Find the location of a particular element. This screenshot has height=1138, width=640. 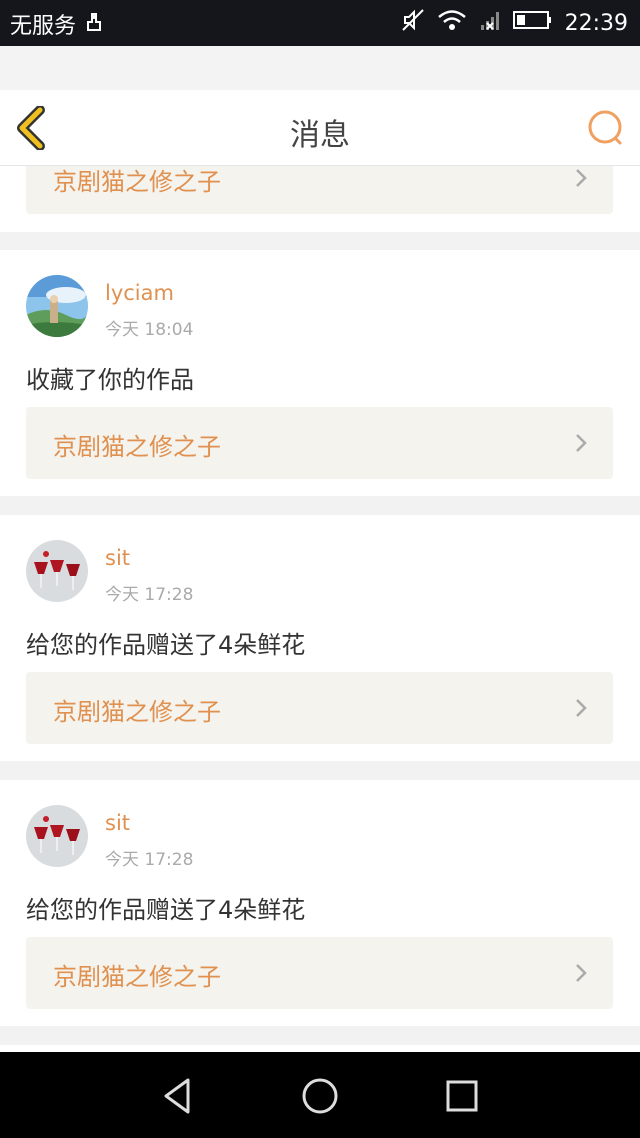

search-icon is located at coordinates (605, 127).